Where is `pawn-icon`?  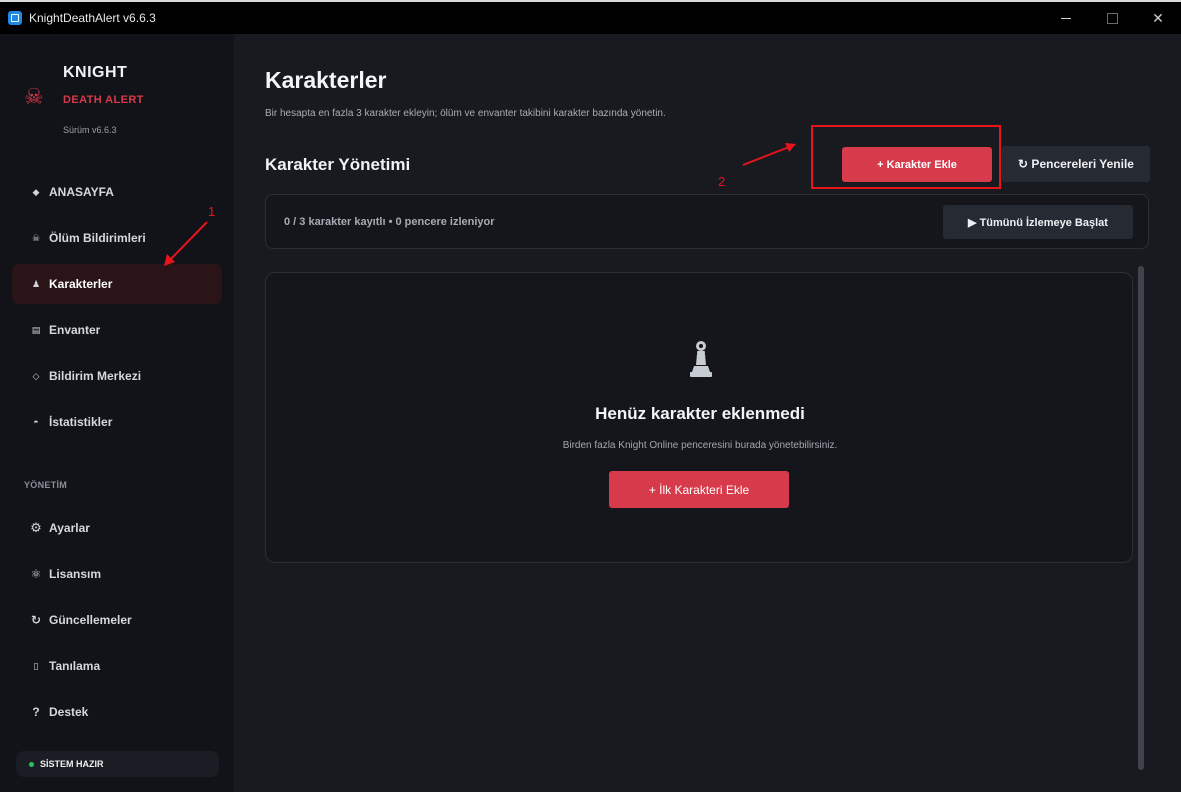 pawn-icon is located at coordinates (701, 359).